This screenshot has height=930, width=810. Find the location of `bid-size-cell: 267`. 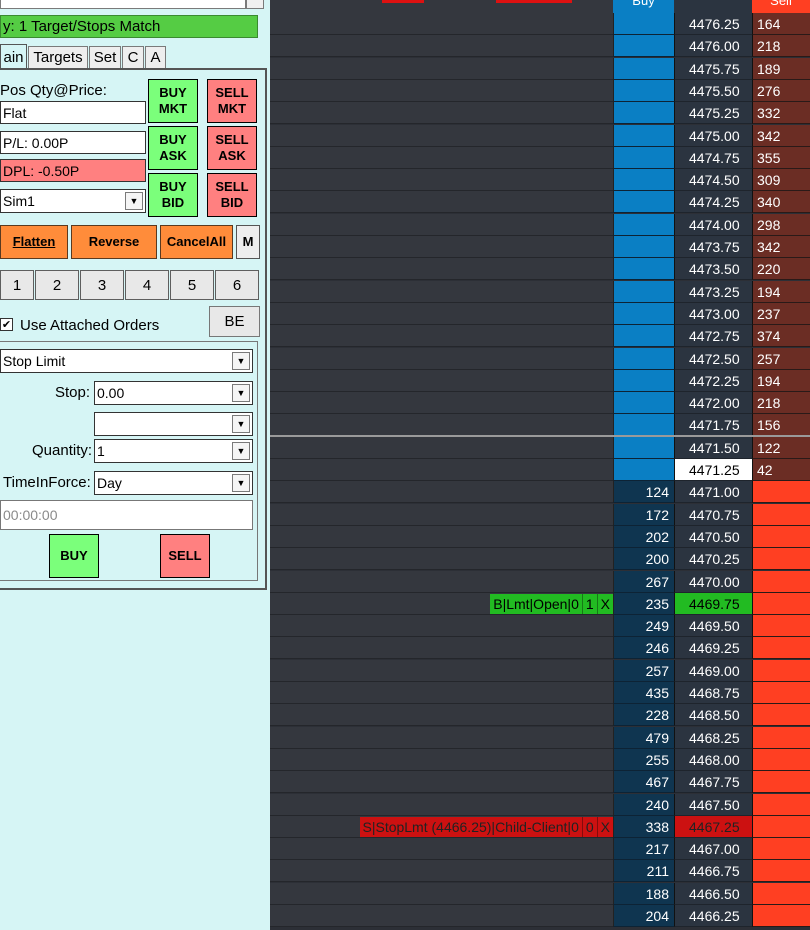

bid-size-cell: 267 is located at coordinates (643, 582).